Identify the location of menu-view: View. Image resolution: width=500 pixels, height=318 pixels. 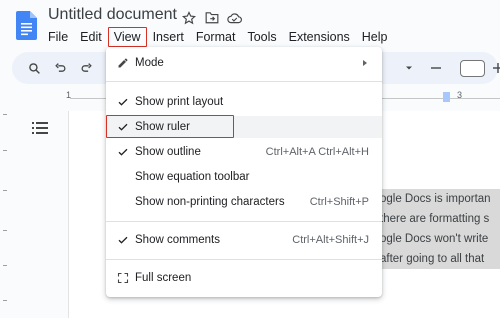
(127, 37).